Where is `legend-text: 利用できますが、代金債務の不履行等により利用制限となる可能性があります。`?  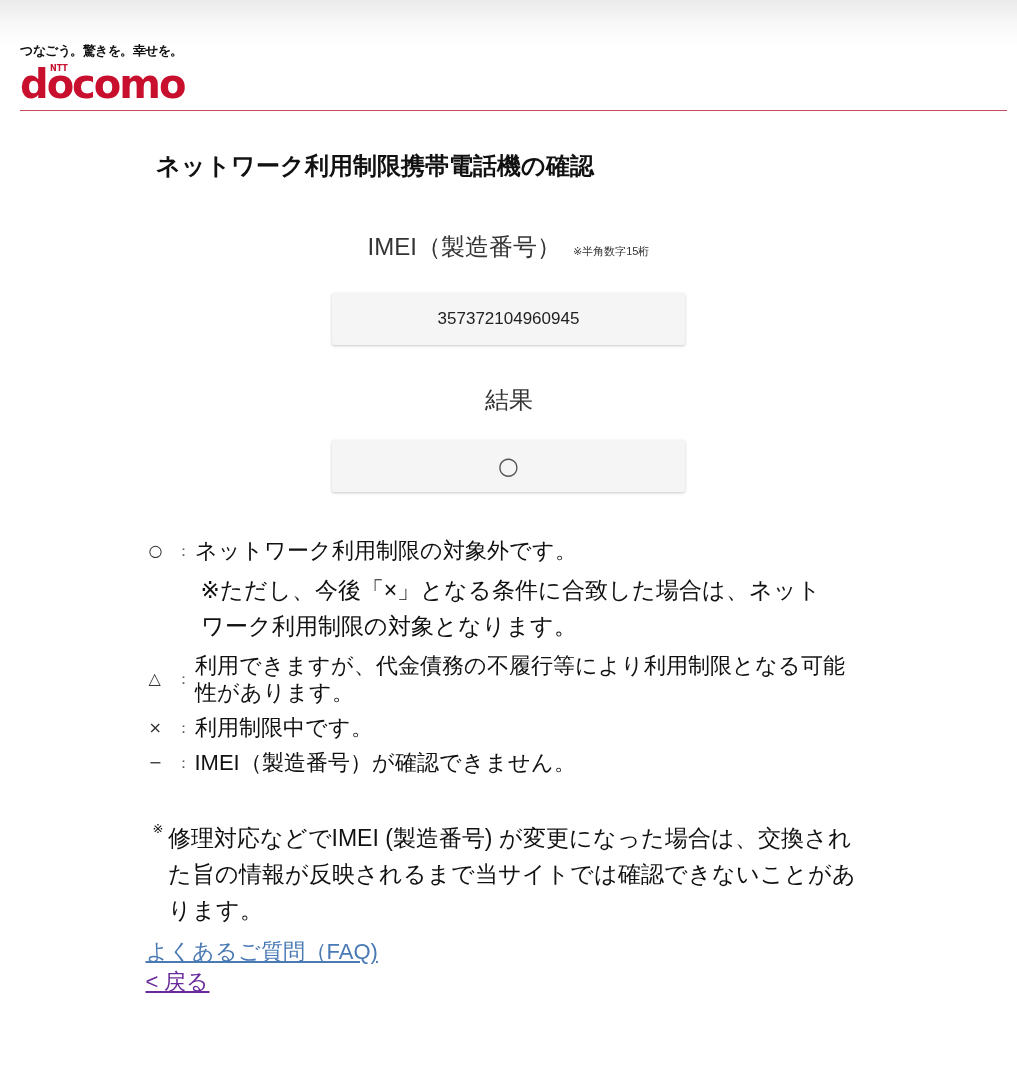
legend-text: 利用できますが、代金債務の不履行等により利用制限となる可能性があります。 is located at coordinates (520, 679).